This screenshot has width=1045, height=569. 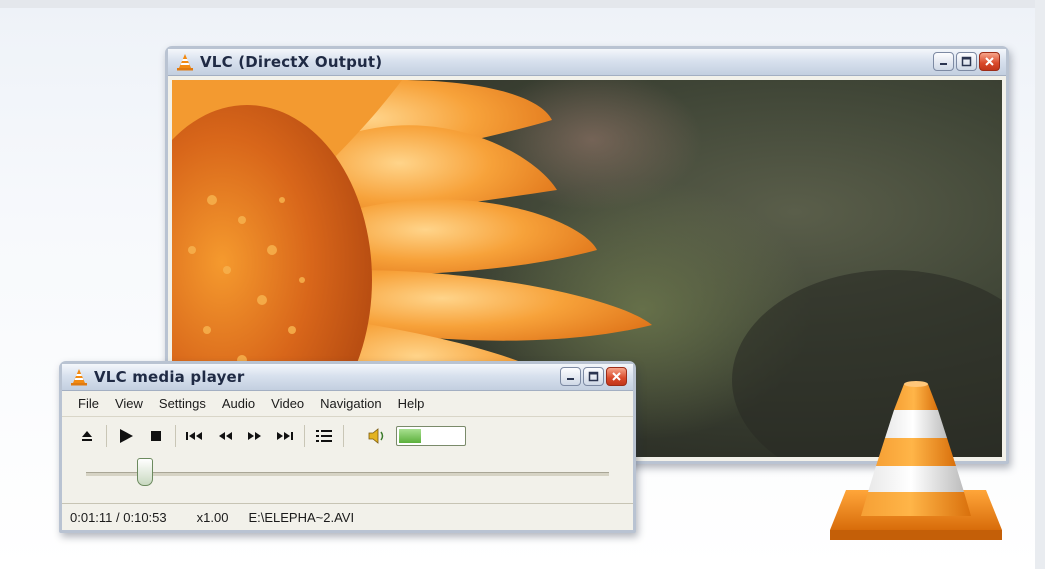 I want to click on fast-forward-icon, so click(x=254, y=436).